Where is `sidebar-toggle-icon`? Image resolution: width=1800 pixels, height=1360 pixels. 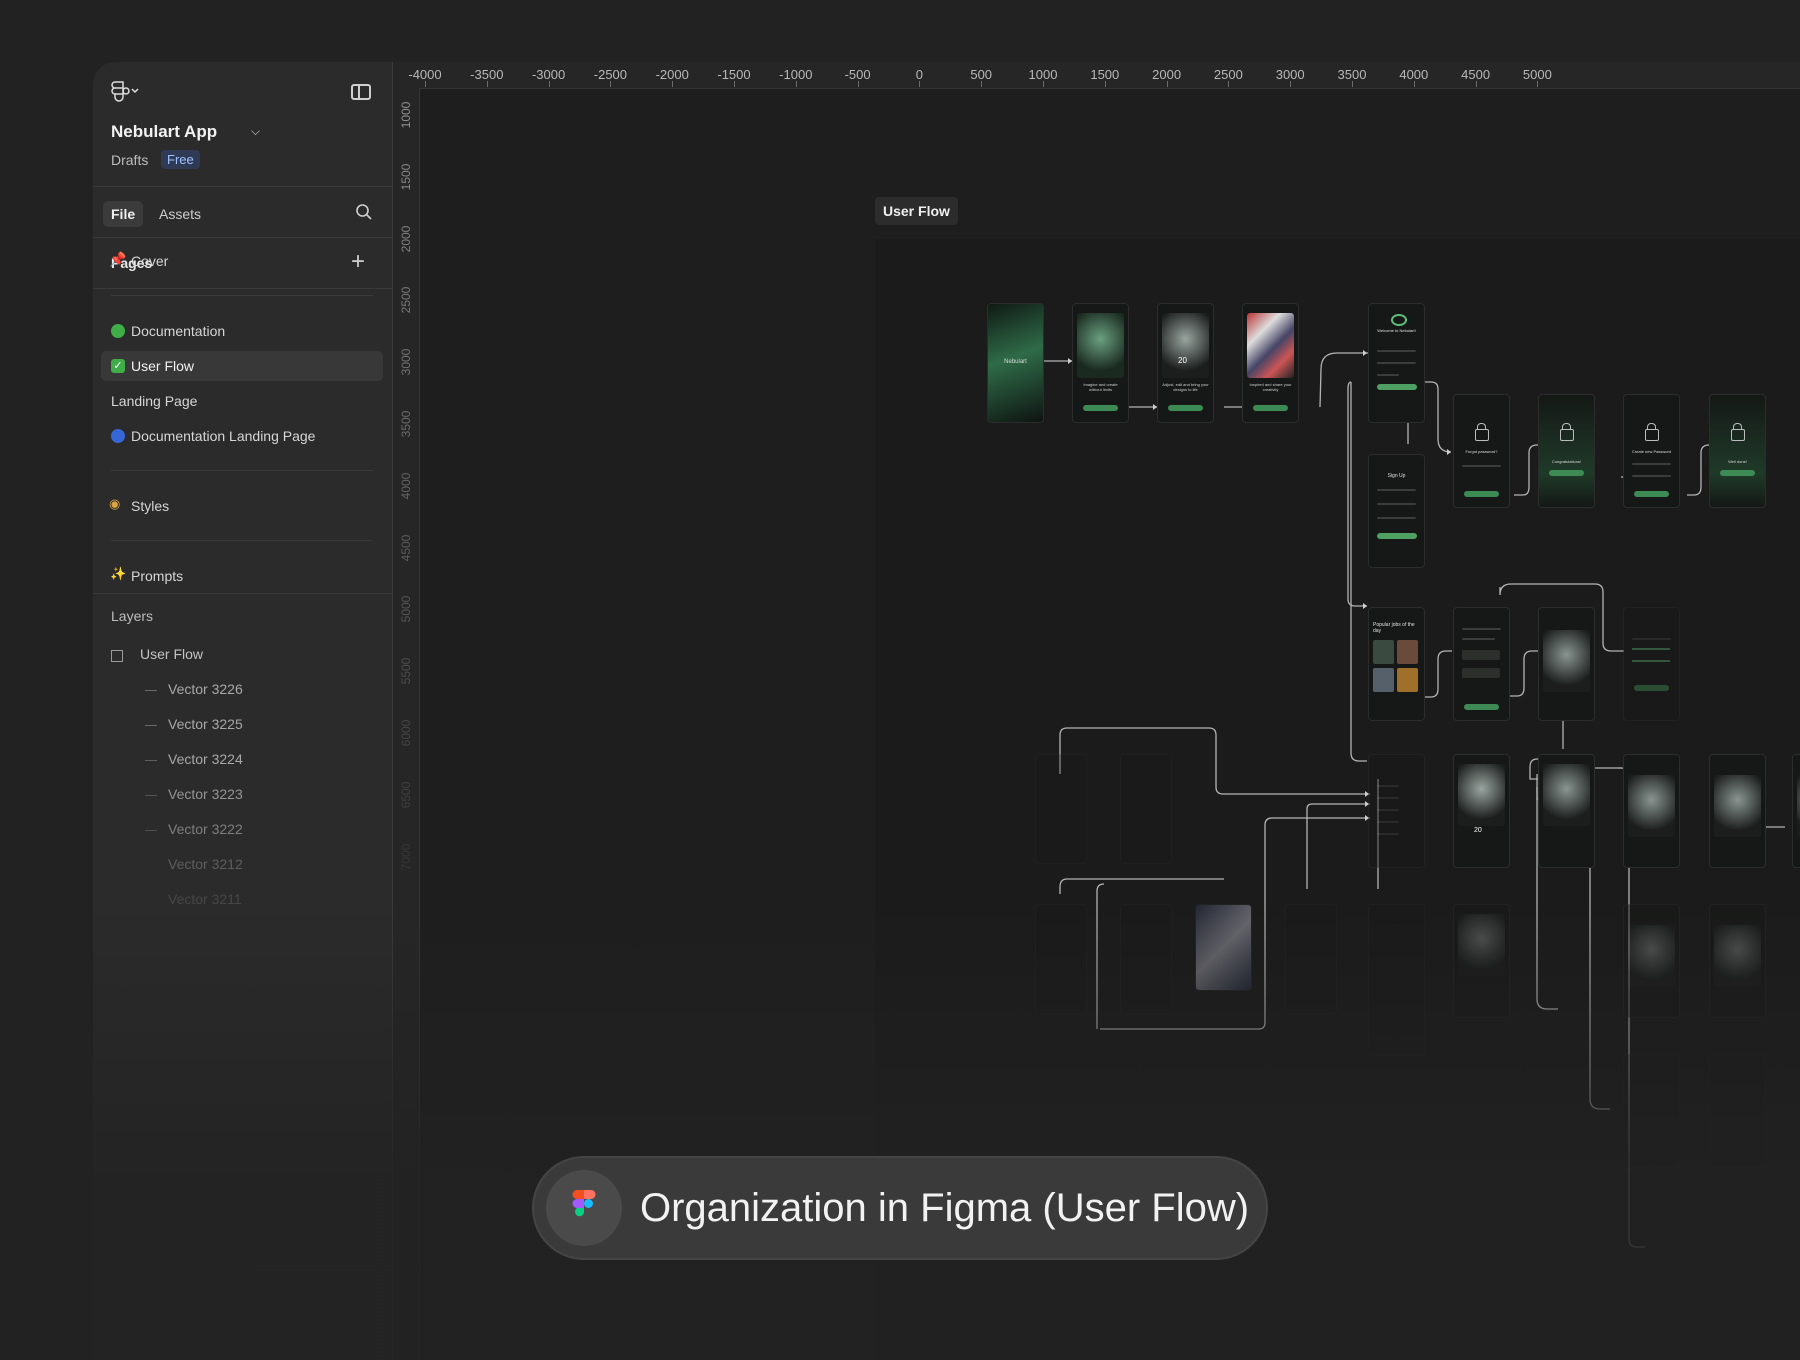 sidebar-toggle-icon is located at coordinates (361, 92).